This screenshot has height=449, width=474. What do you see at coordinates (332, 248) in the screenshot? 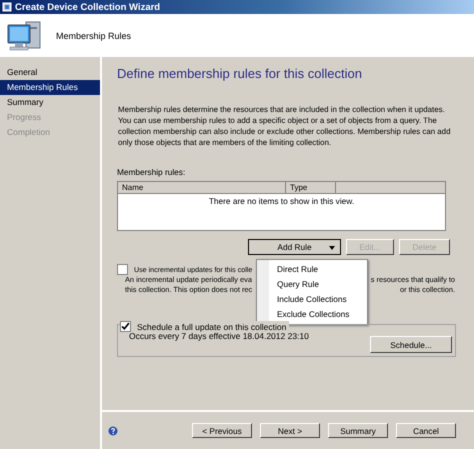
I see `caret-icon` at bounding box center [332, 248].